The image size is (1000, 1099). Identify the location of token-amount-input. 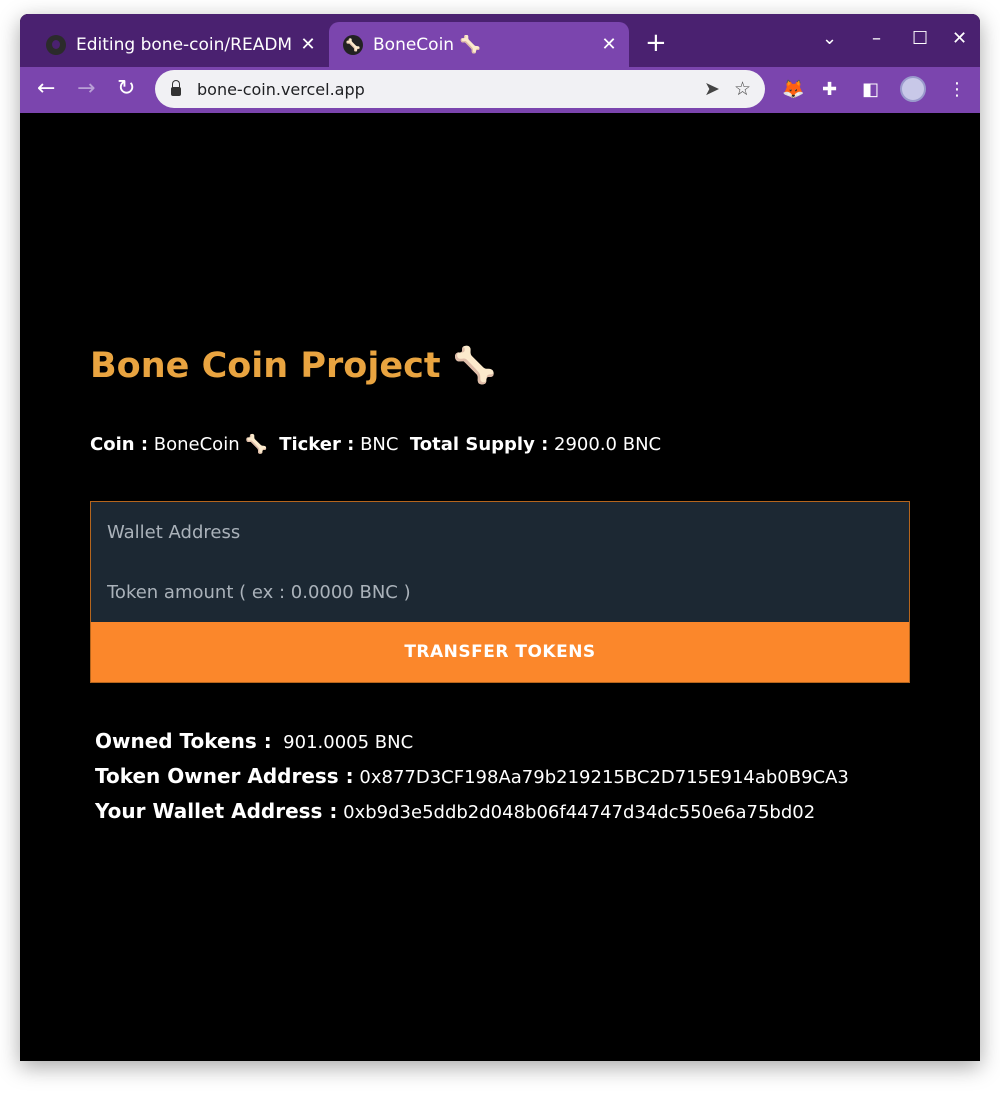
(500, 592).